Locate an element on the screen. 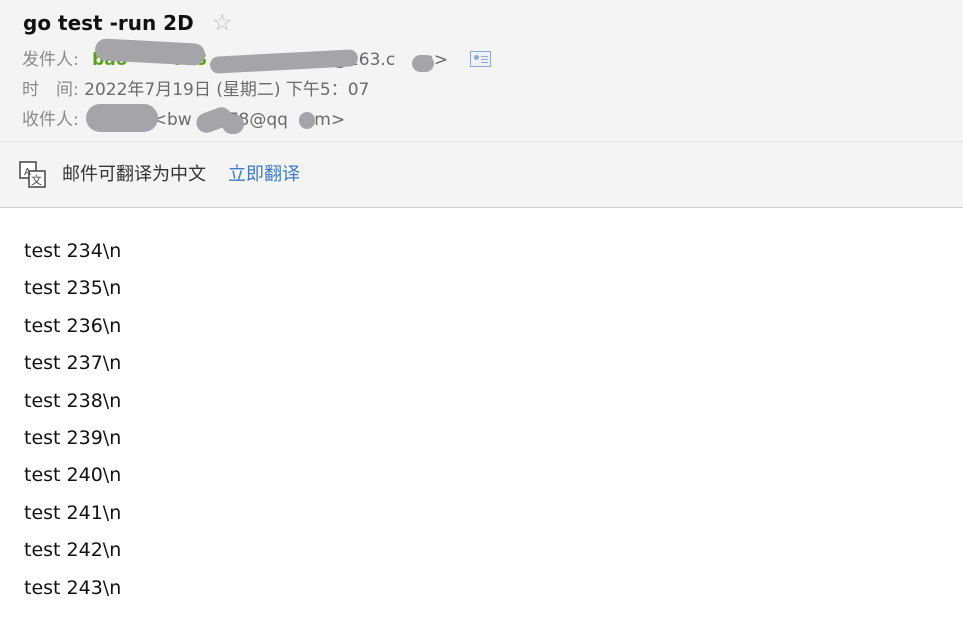 The width and height of the screenshot is (963, 623). time-row: 时 间: 2022年7月19日 (星期二) 下午5：07 is located at coordinates (195, 90).